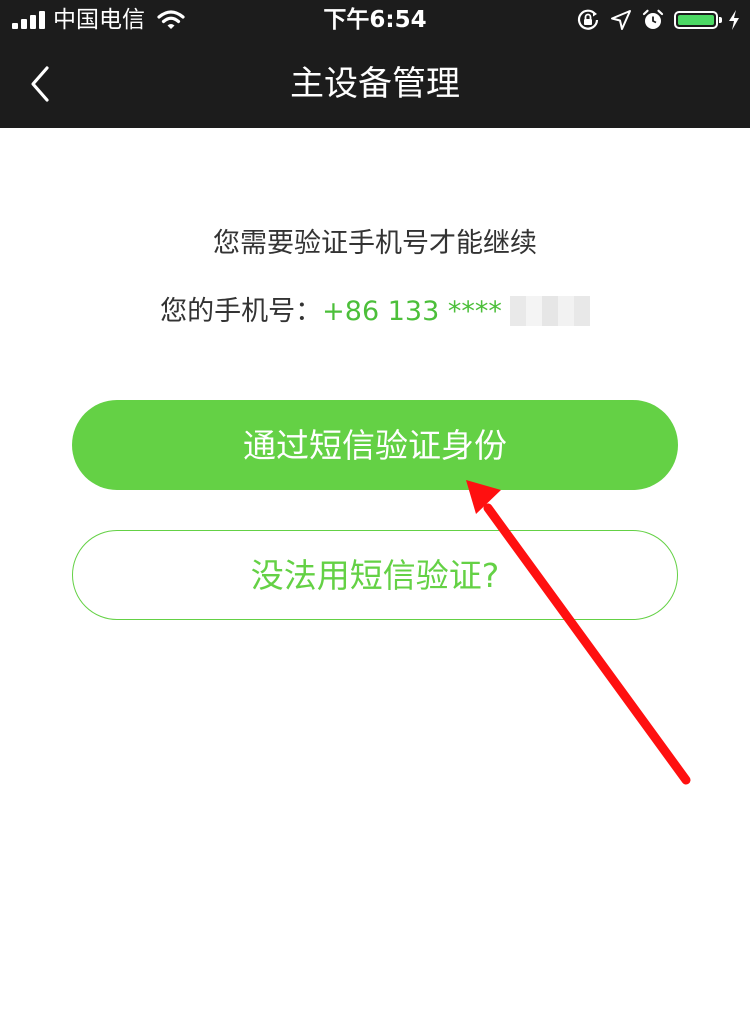 This screenshot has height=1022, width=750. What do you see at coordinates (720, 20) in the screenshot?
I see `battery-cap` at bounding box center [720, 20].